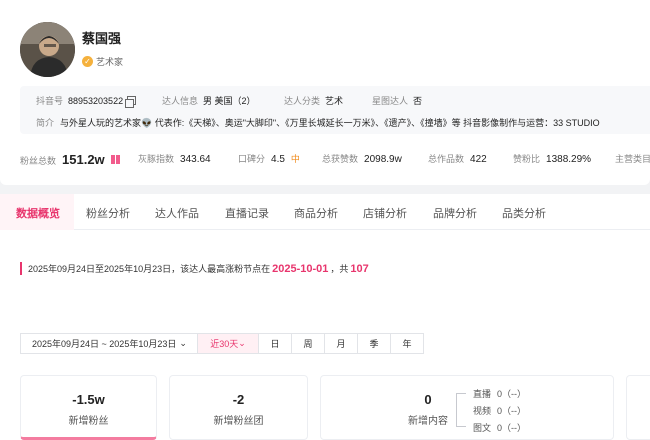 This screenshot has width=650, height=440. Describe the element at coordinates (38, 161) in the screenshot. I see `stat-followers-label: 粉丝总数` at that location.